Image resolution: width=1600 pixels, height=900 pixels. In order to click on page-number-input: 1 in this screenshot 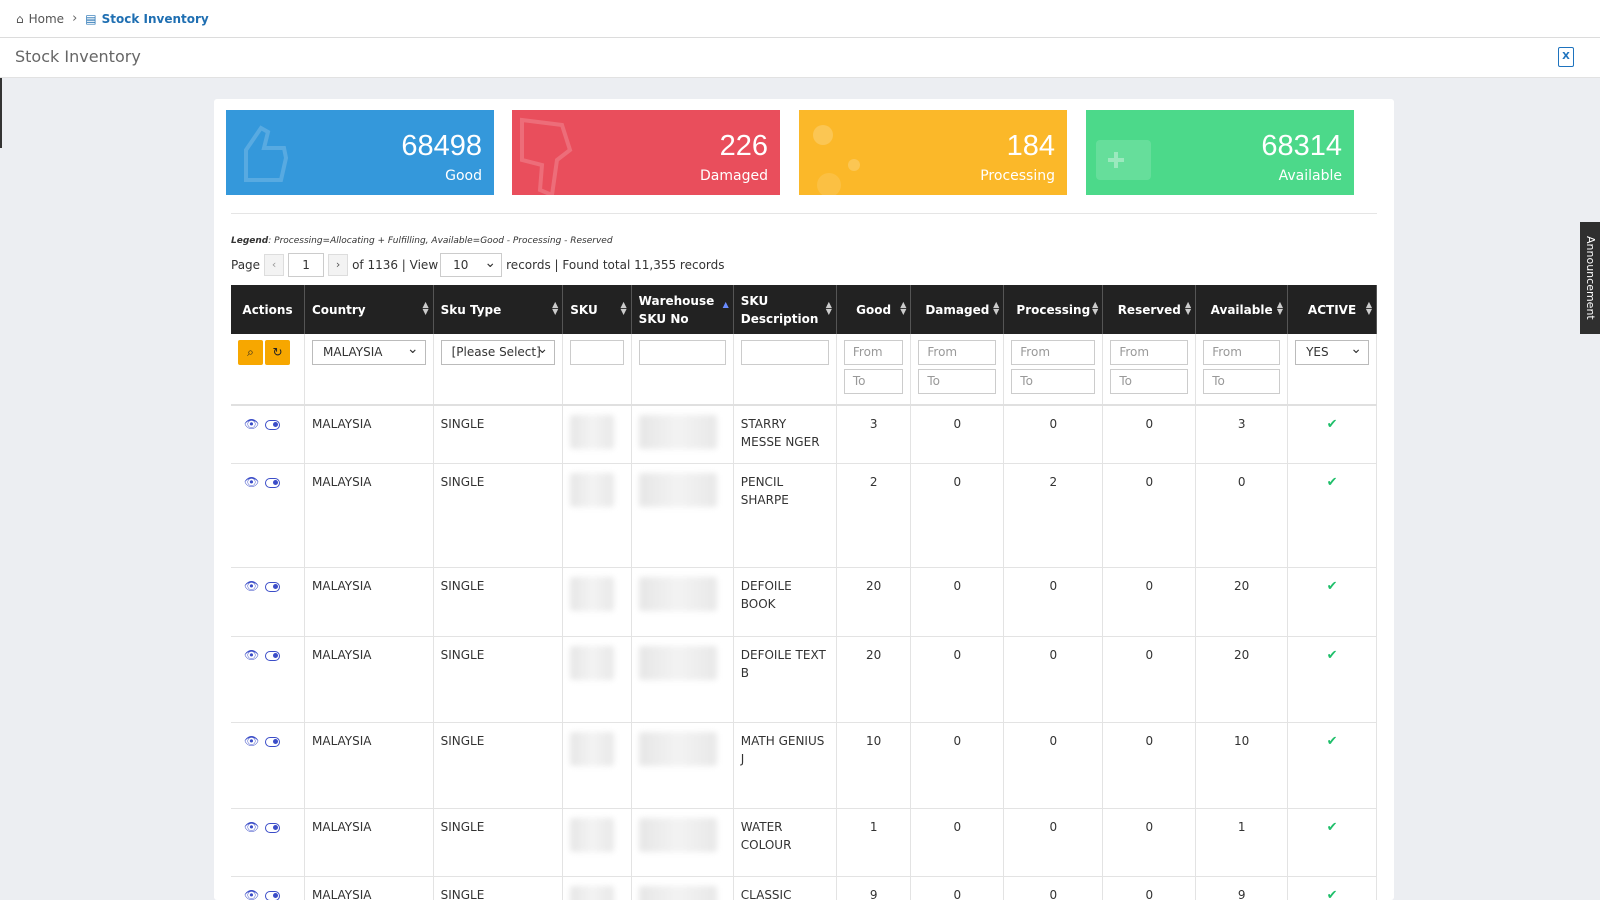, I will do `click(306, 265)`.